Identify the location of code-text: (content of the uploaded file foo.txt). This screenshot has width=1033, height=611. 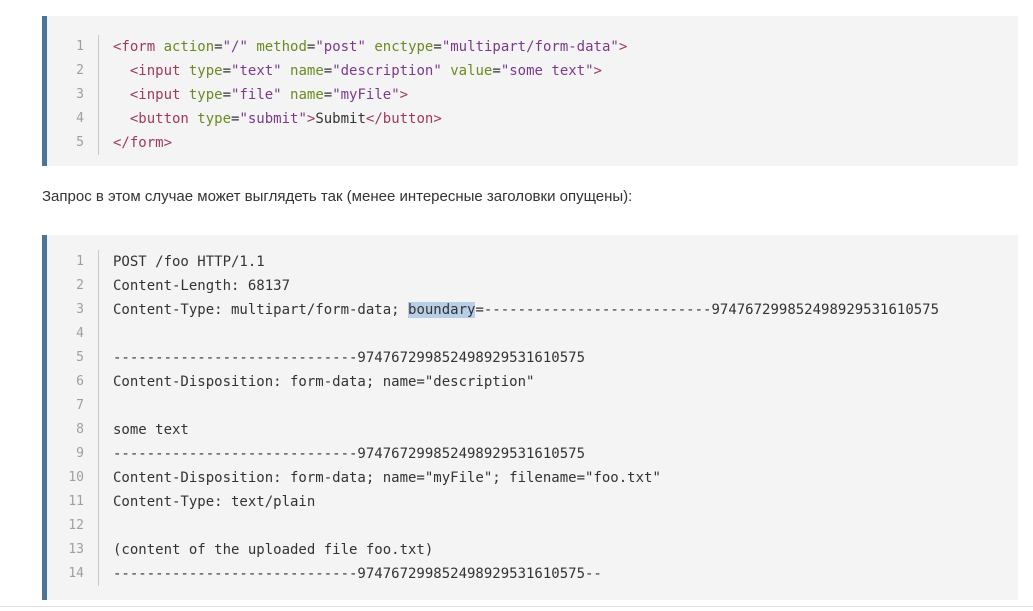
(266, 550).